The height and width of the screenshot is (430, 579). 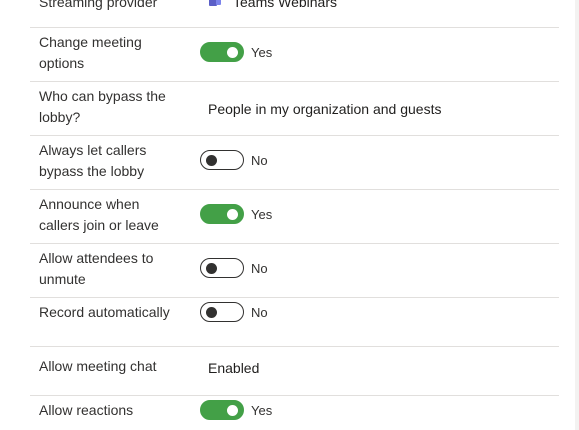 What do you see at coordinates (324, 109) in the screenshot?
I see `bypass-lobby-dropdown: People in my organization and guests` at bounding box center [324, 109].